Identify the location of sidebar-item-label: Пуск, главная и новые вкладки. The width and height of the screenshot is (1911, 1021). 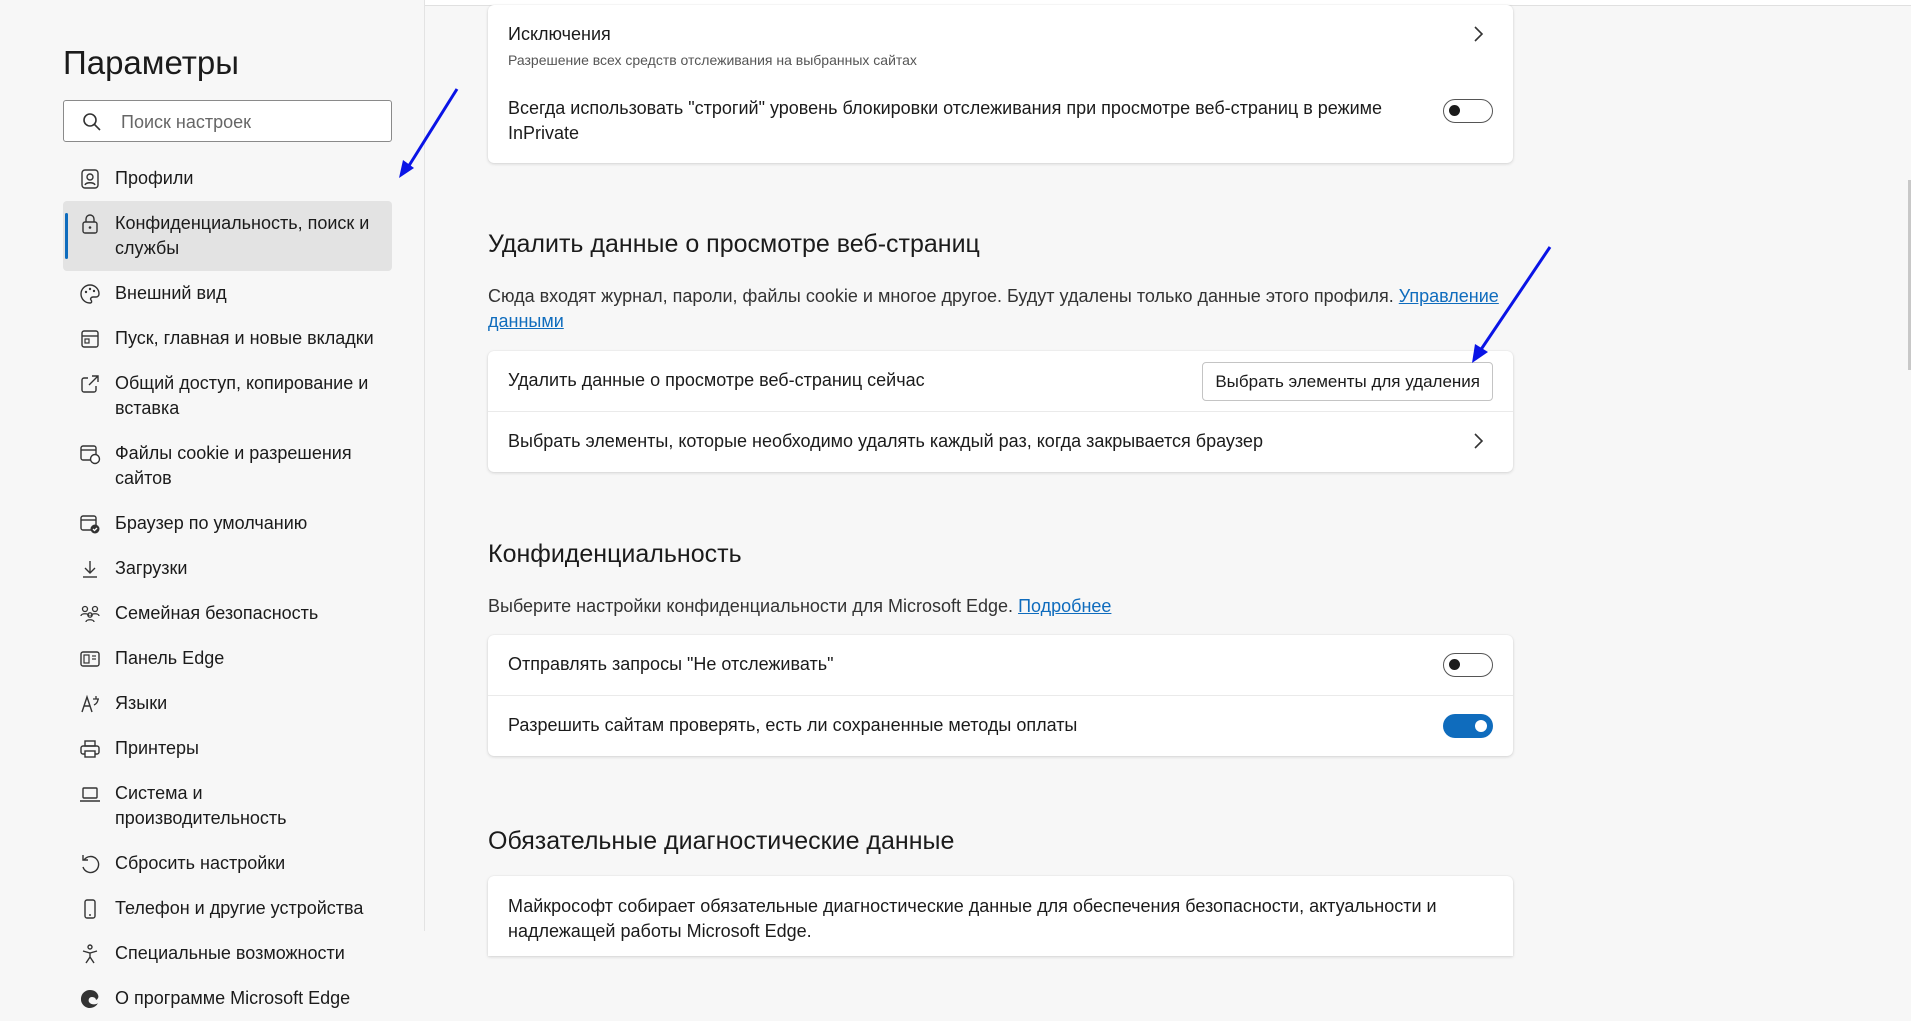
(244, 338).